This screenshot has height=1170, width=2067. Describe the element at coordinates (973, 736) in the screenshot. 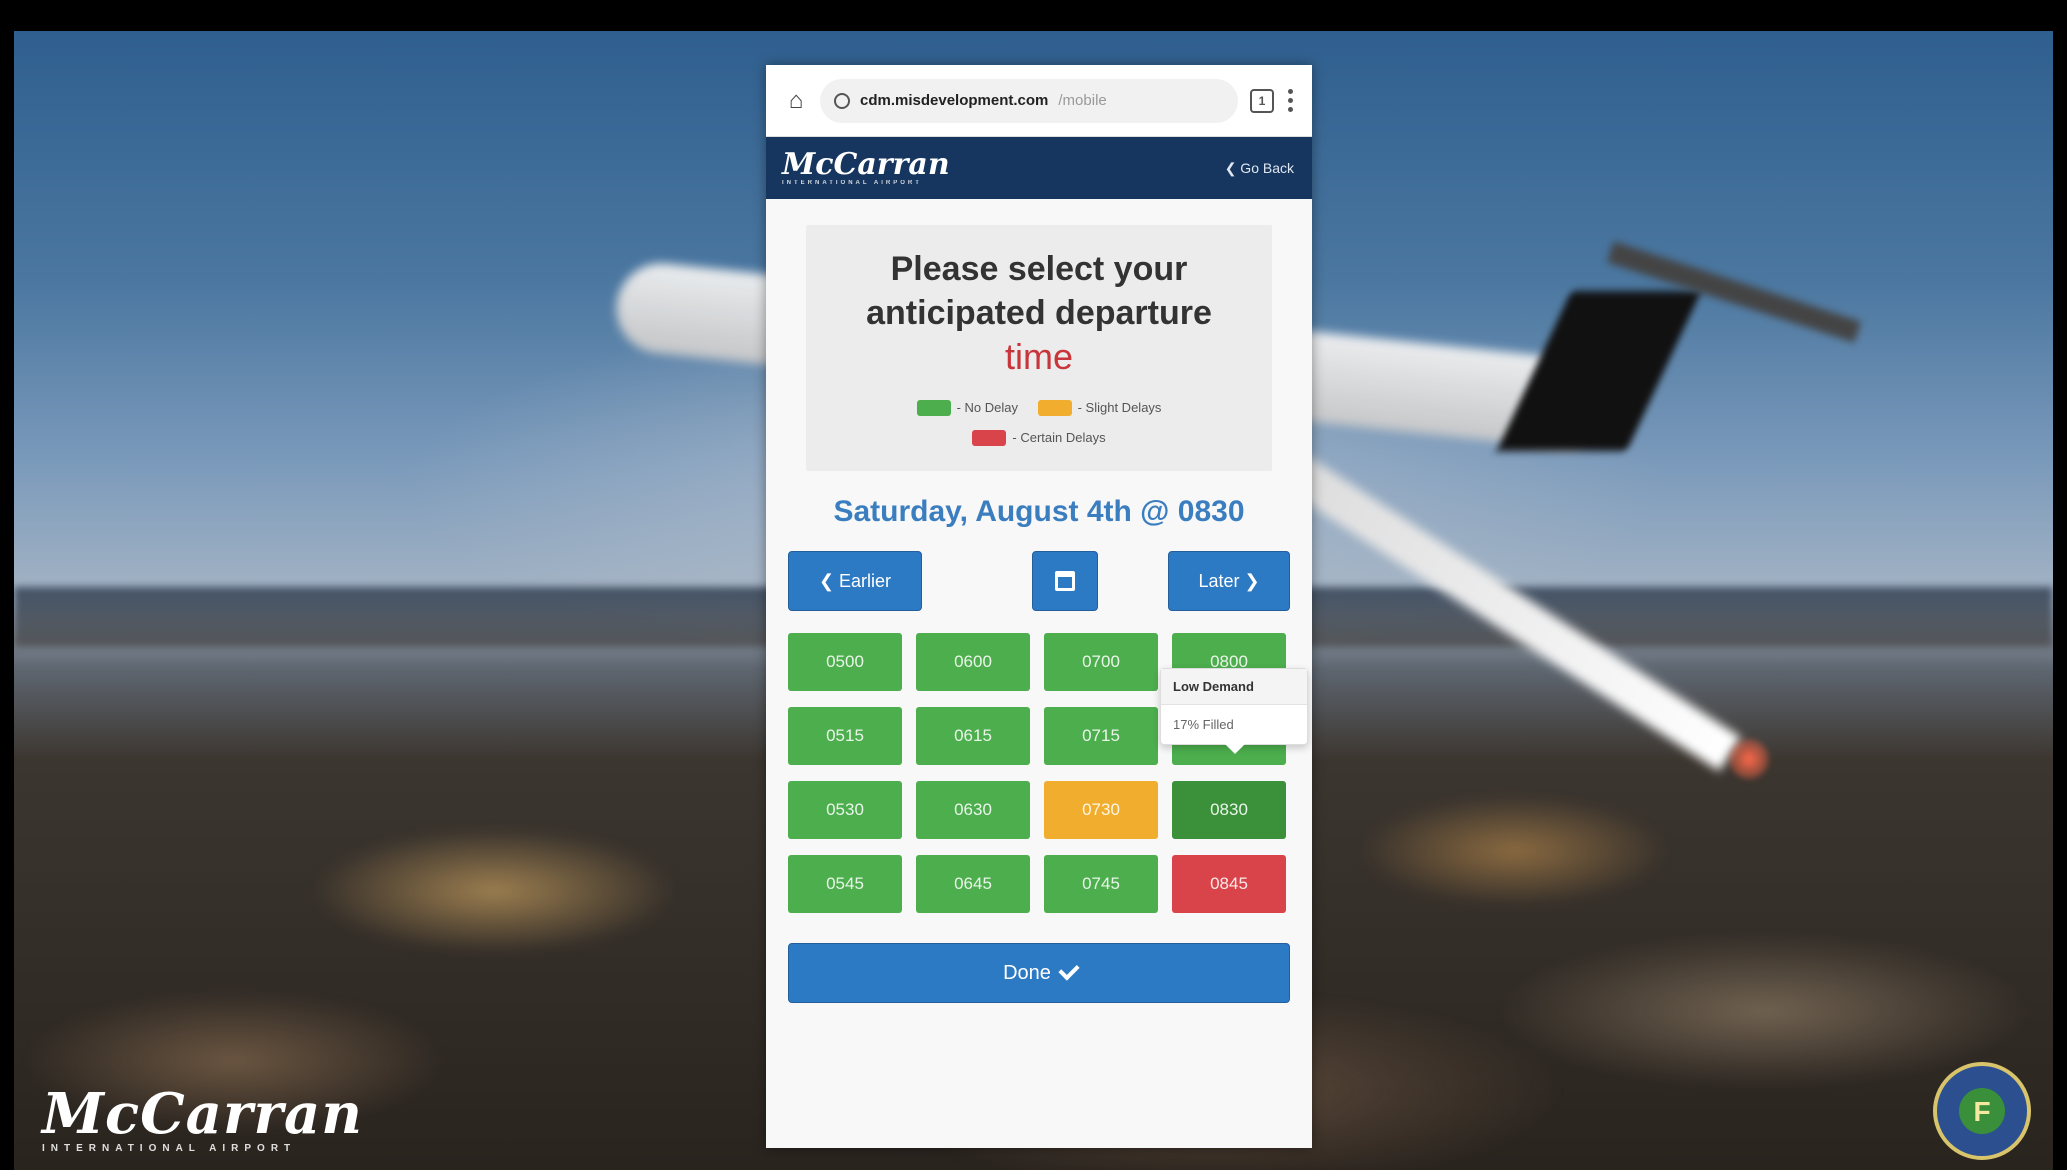

I see `time-slot-button: 0615` at that location.